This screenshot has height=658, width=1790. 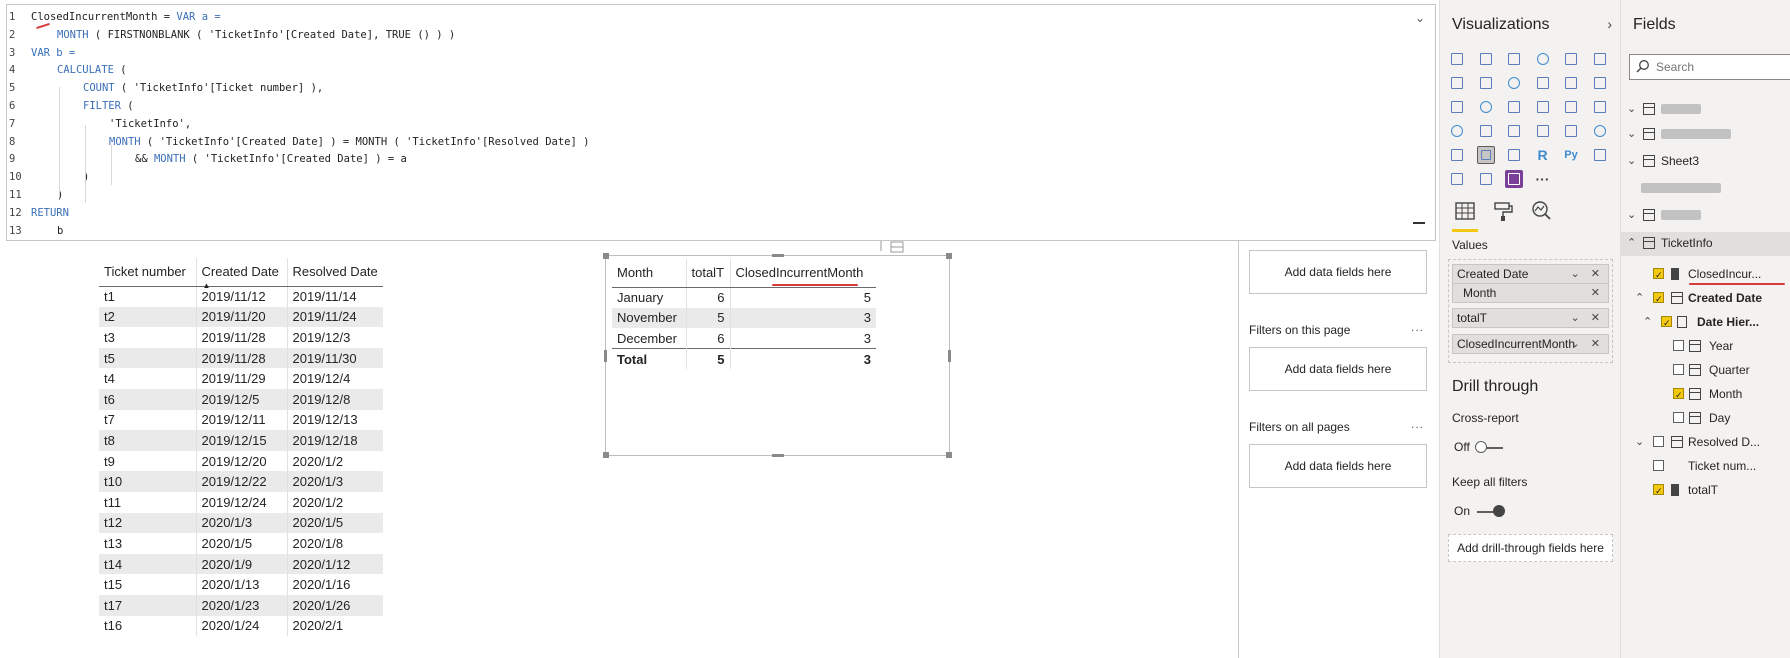 I want to click on value-field-month: Month ✕, so click(x=1530, y=293).